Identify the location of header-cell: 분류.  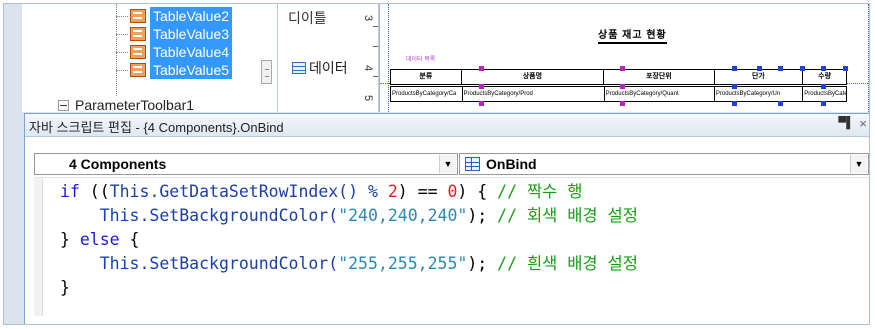
(426, 77).